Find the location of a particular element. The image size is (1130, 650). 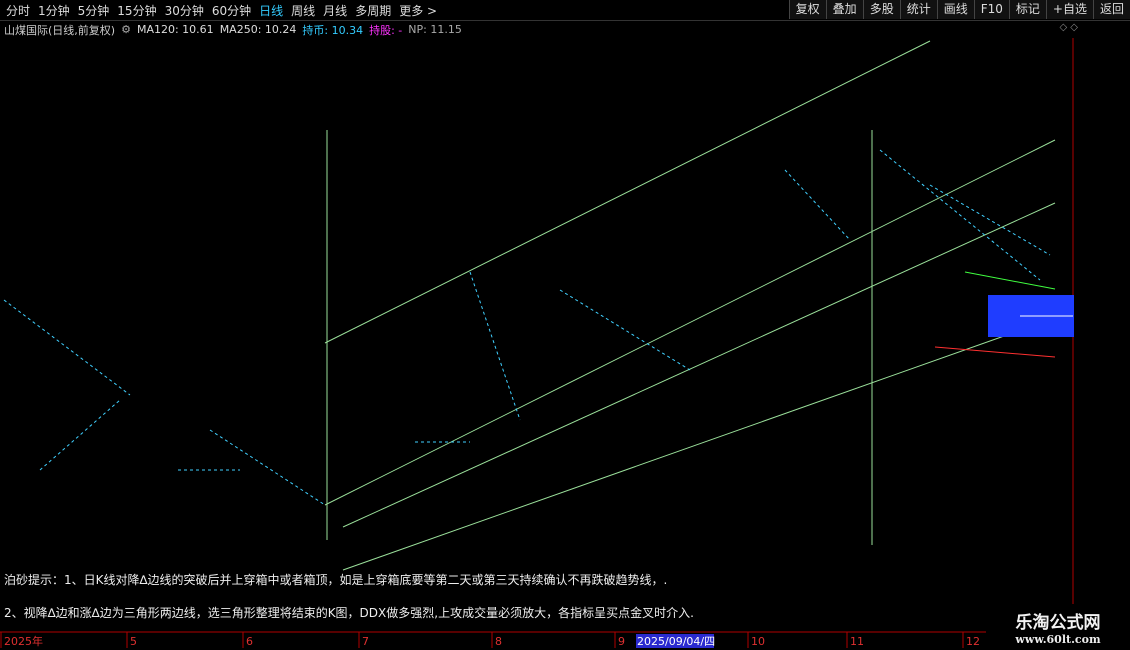

period-tab-7: 周线 is located at coordinates (303, 10).